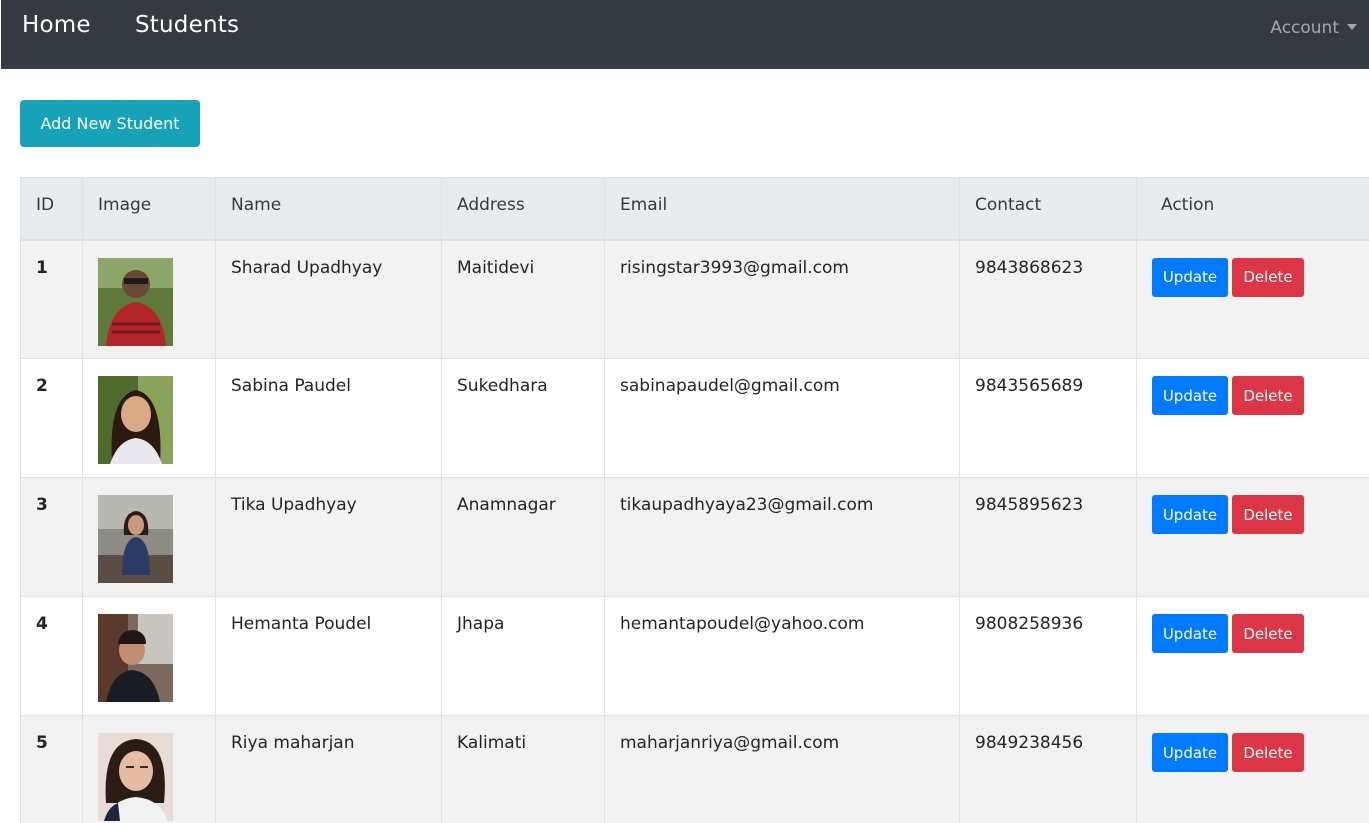 The image size is (1369, 823). Describe the element at coordinates (328, 418) in the screenshot. I see `cell-name: Sabina Paudel` at that location.